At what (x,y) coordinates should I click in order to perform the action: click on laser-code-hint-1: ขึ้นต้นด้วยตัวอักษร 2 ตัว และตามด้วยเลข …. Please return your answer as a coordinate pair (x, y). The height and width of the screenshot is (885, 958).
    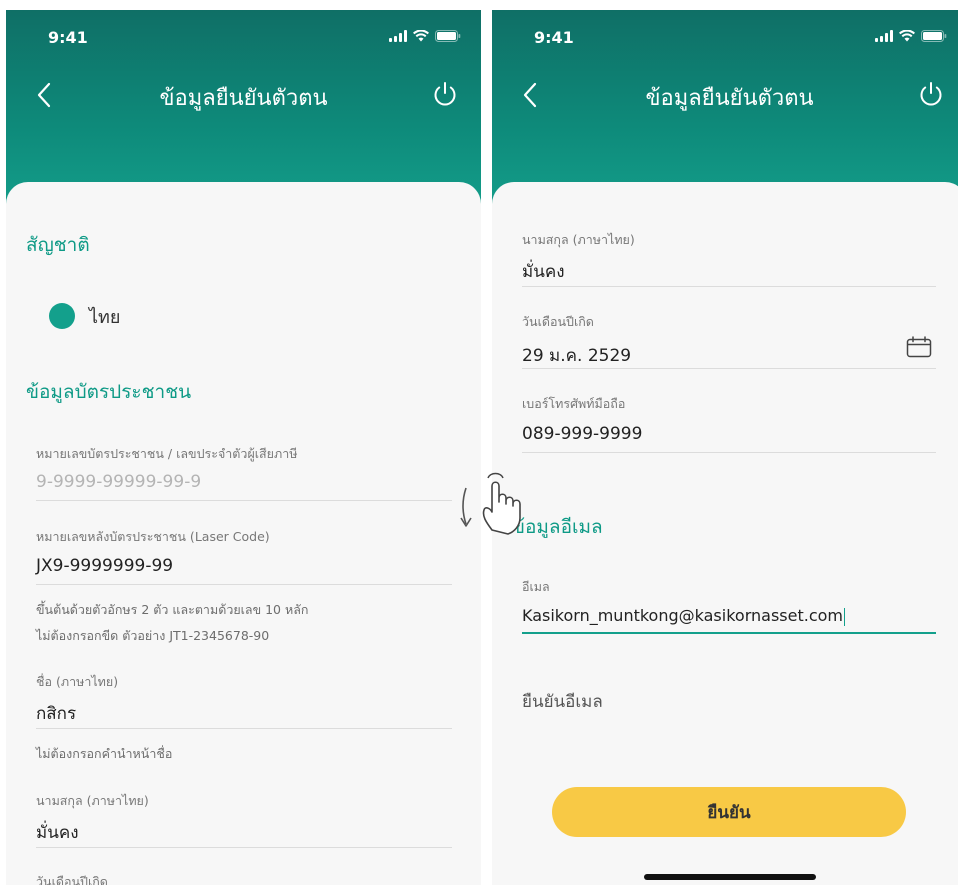
    Looking at the image, I should click on (172, 609).